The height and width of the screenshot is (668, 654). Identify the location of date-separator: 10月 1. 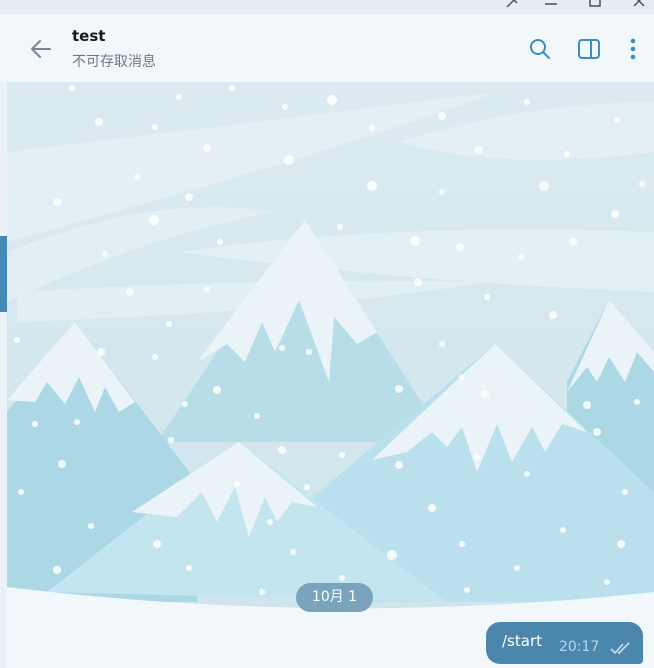
(334, 597).